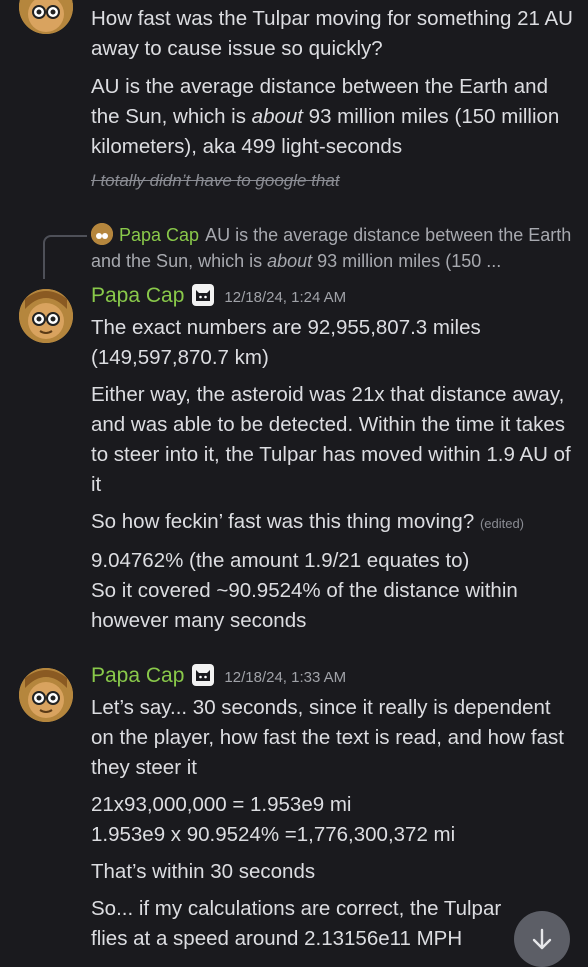 This screenshot has height=967, width=588. I want to click on text-run-emphasis: about, so click(277, 116).